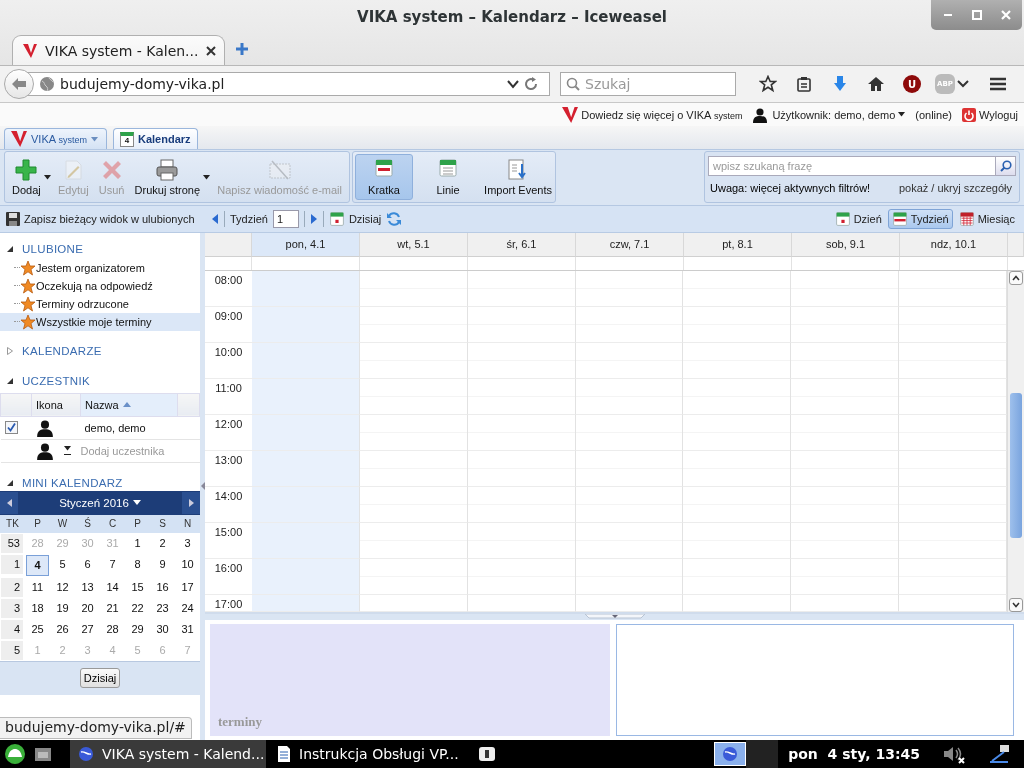  Describe the element at coordinates (630, 244) in the screenshot. I see `day-header: czw, 7.1` at that location.